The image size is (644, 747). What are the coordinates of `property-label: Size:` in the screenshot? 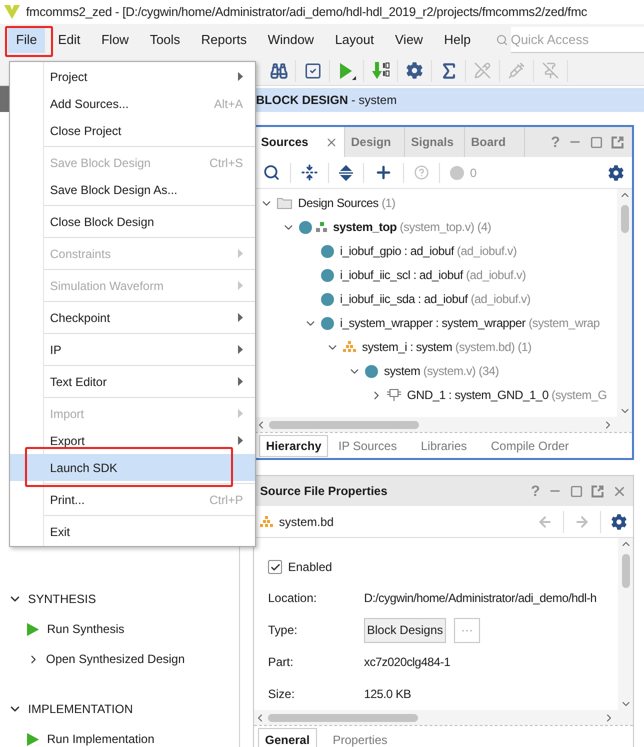 It's located at (282, 694).